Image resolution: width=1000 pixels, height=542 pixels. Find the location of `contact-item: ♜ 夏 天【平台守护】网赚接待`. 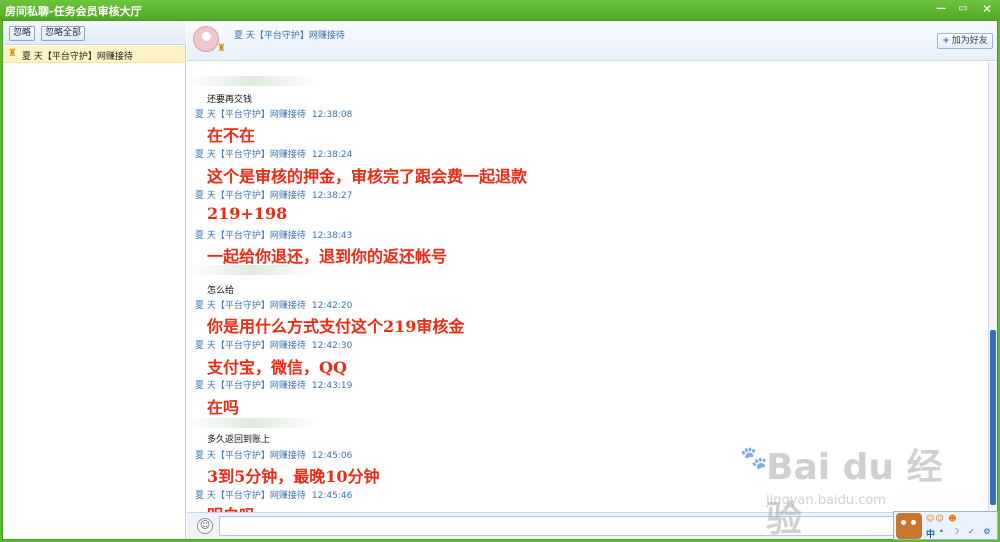

contact-item: ♜ 夏 天【平台守护】网赚接待 is located at coordinates (94, 54).